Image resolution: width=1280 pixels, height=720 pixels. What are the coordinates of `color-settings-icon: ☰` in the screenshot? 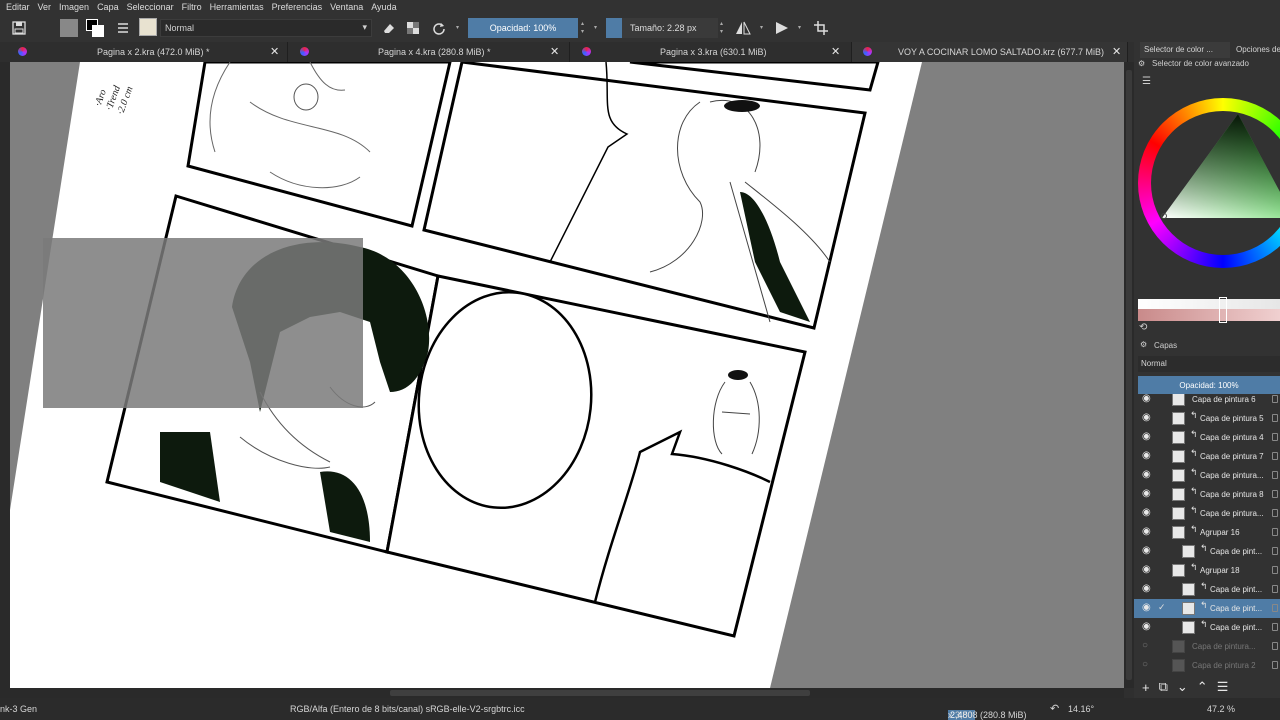 It's located at (1146, 81).